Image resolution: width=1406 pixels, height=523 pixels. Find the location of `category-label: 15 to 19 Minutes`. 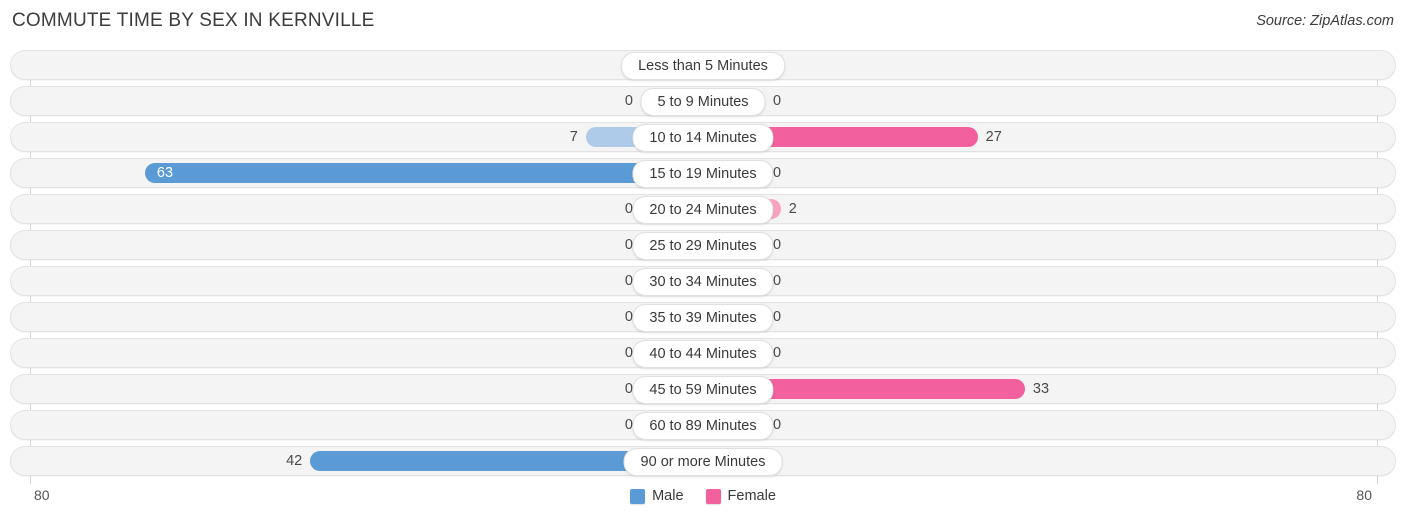

category-label: 15 to 19 Minutes is located at coordinates (703, 174).